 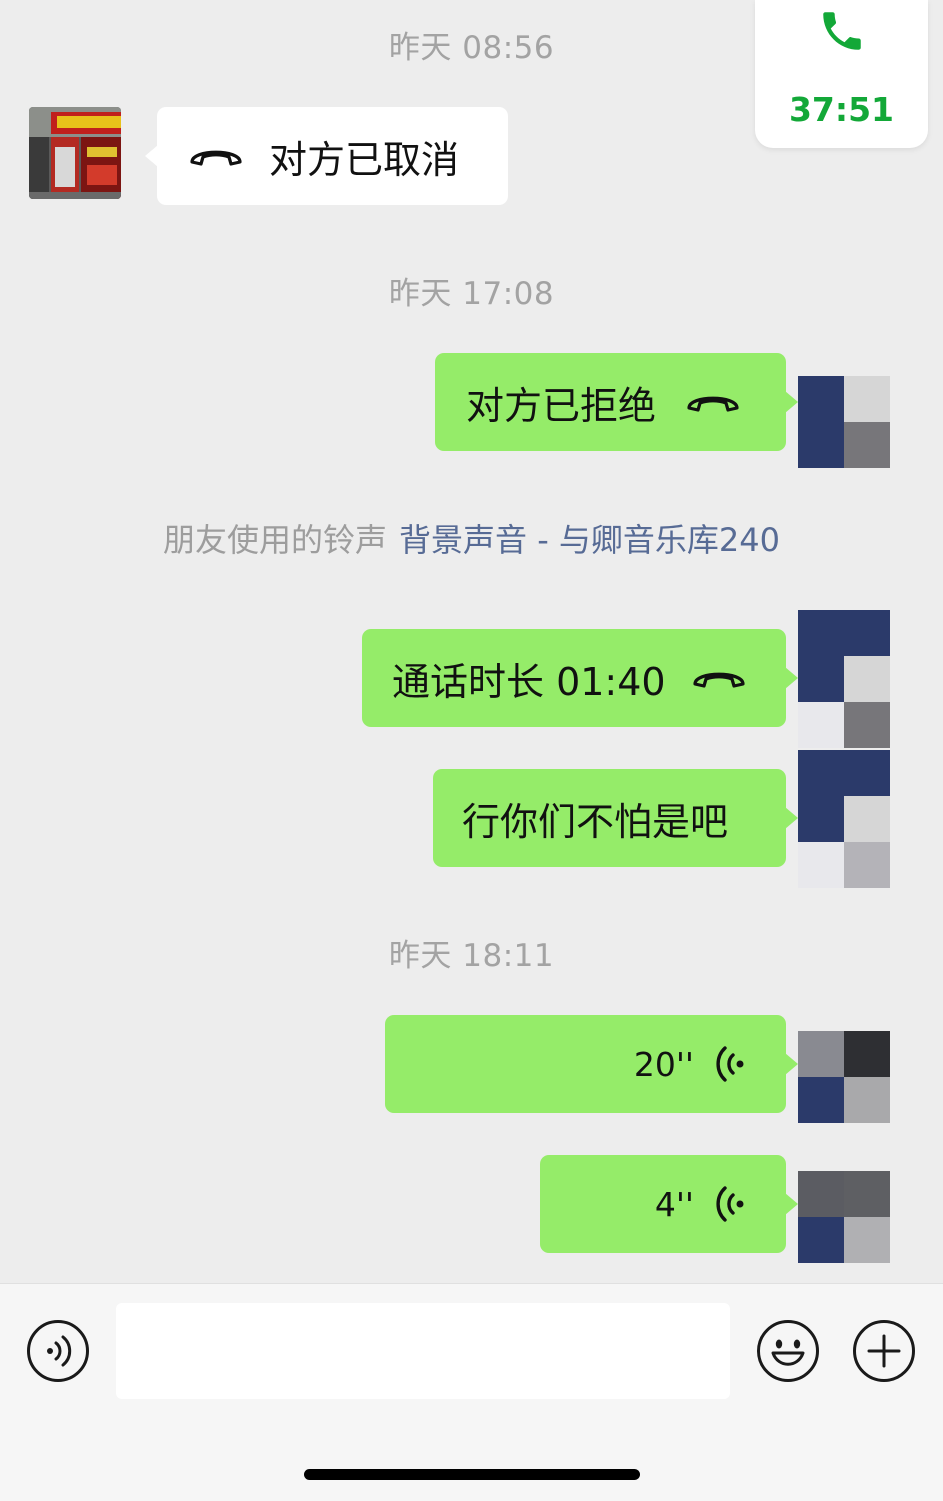 I want to click on message-text: 对方已拒绝, so click(x=561, y=405).